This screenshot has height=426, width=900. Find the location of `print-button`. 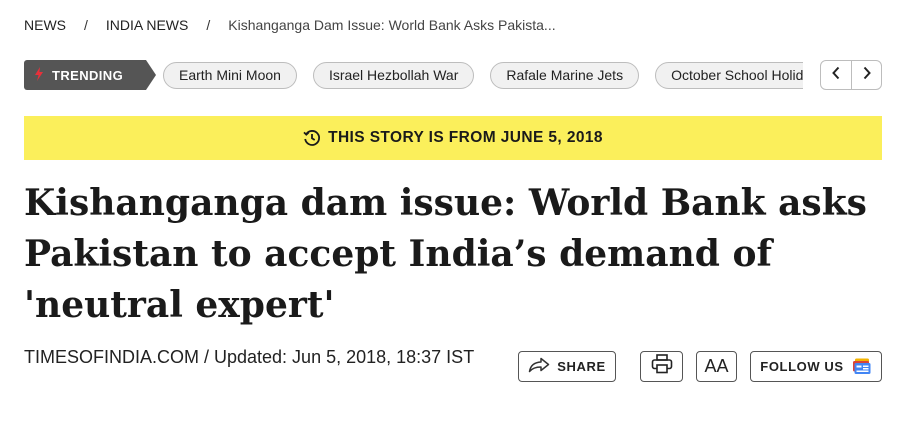

print-button is located at coordinates (661, 366).